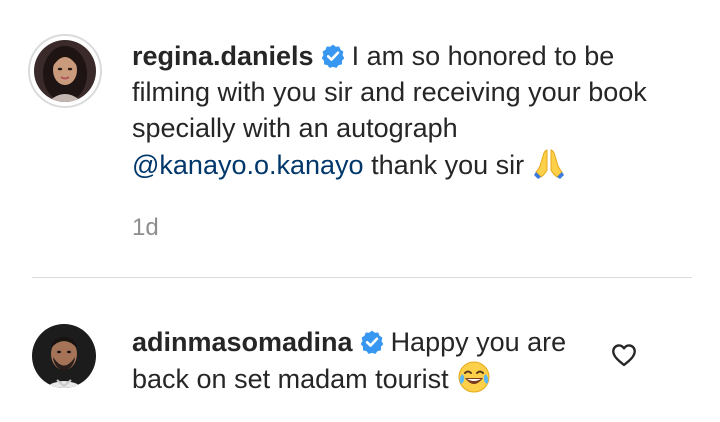 Image resolution: width=720 pixels, height=422 pixels. What do you see at coordinates (223, 56) in the screenshot?
I see `username-link: regina.daniels` at bounding box center [223, 56].